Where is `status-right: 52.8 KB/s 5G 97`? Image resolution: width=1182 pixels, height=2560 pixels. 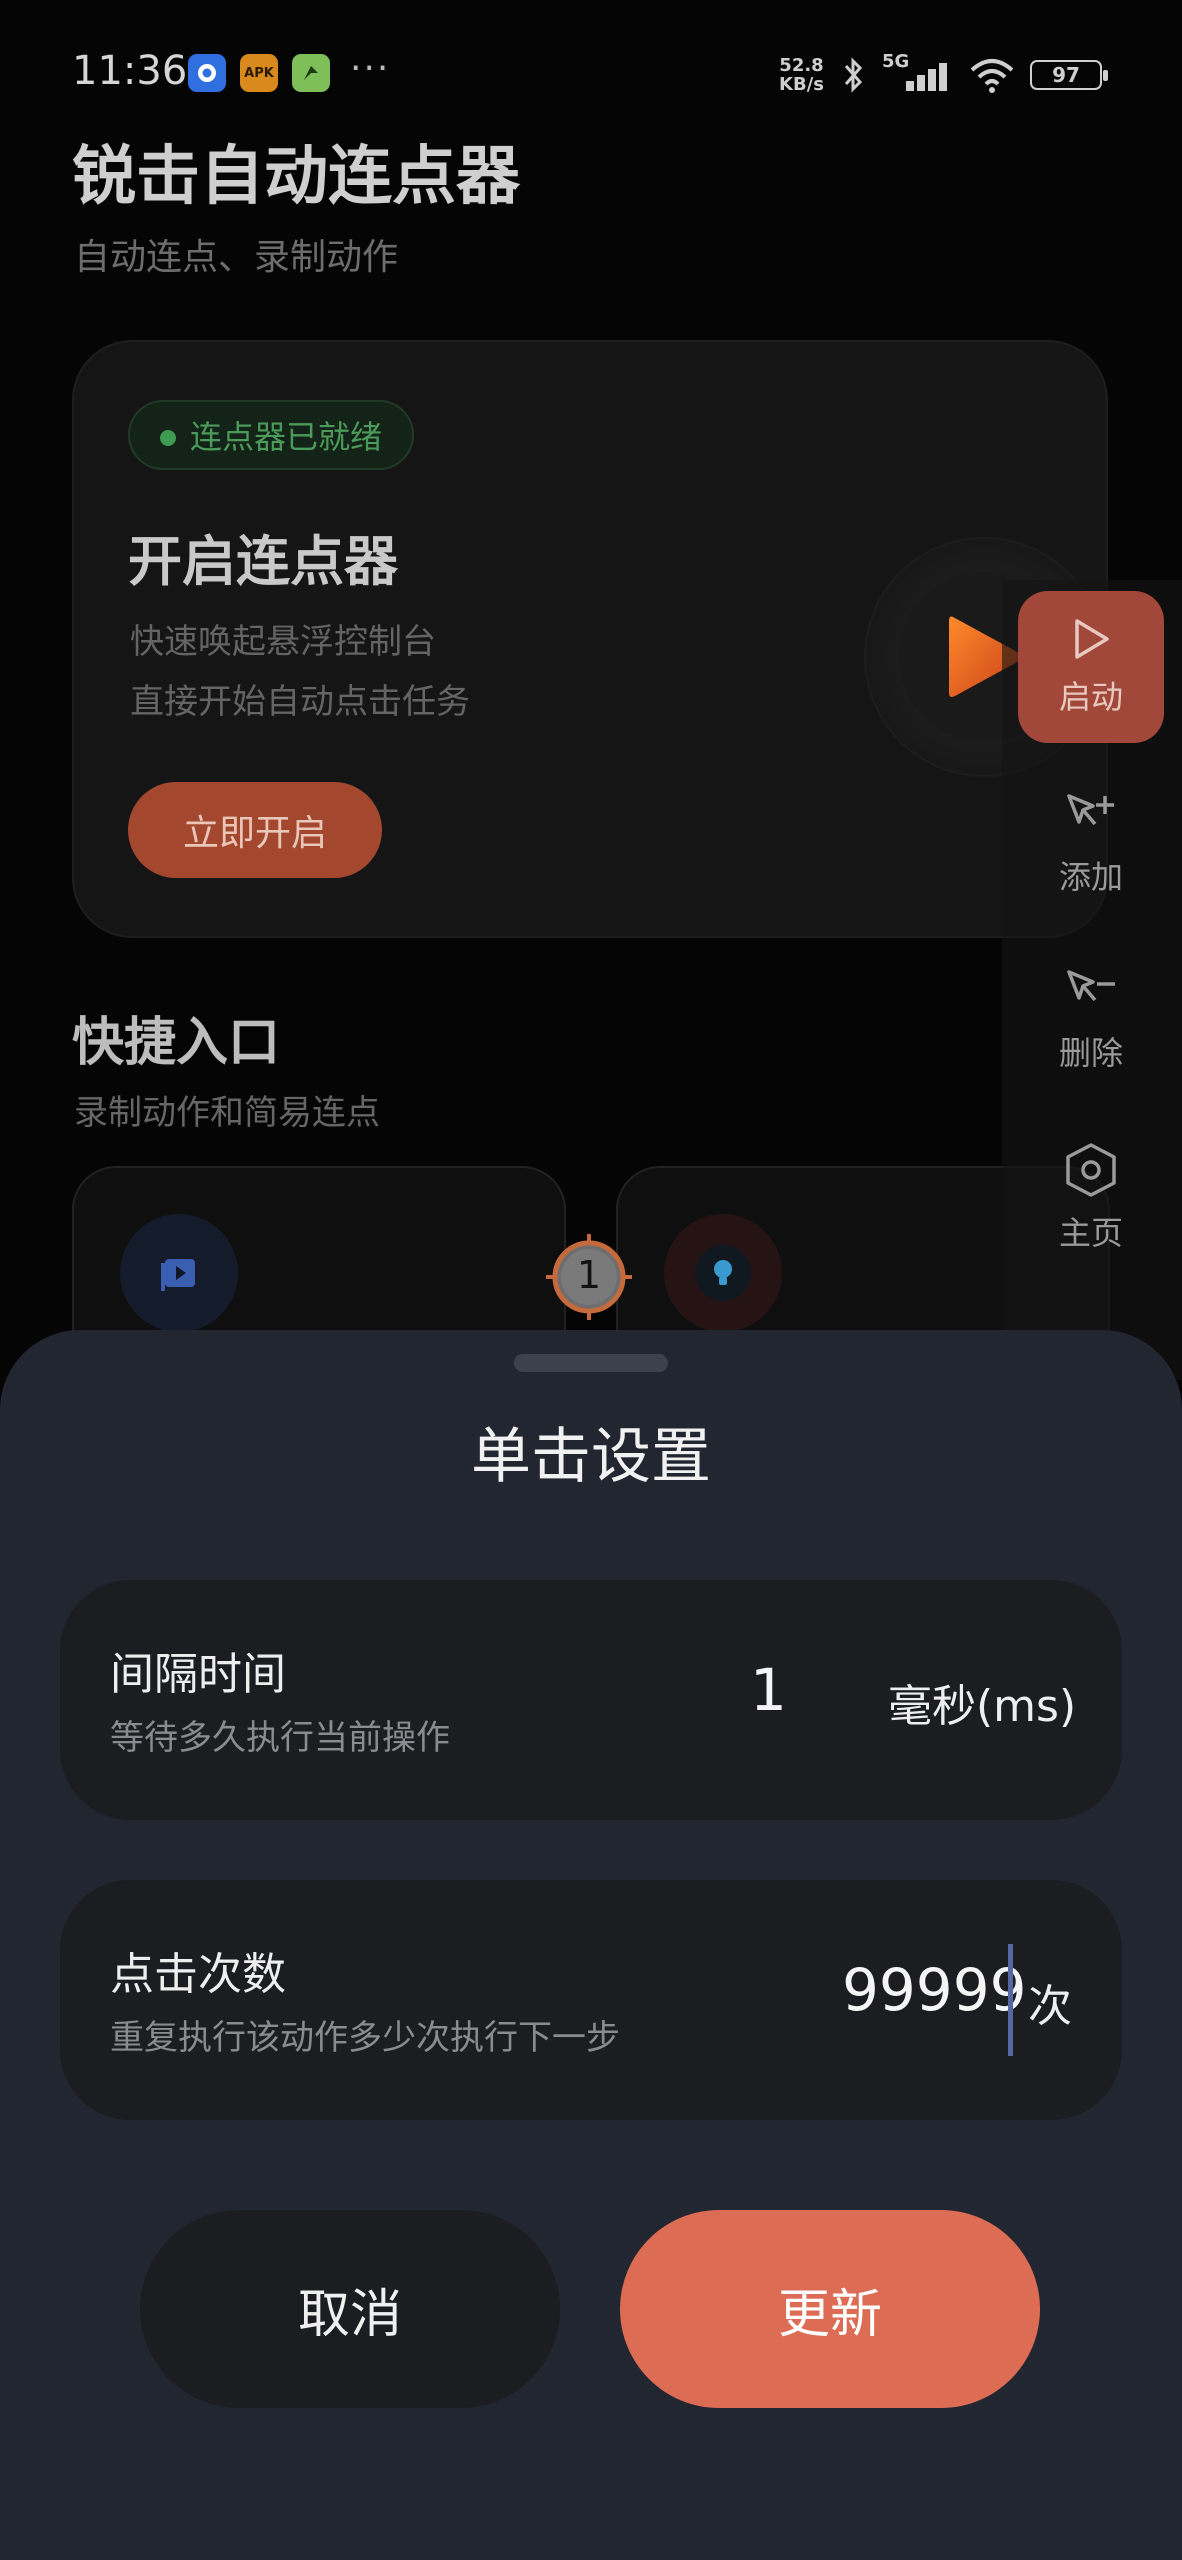 status-right: 52.8 KB/s 5G 97 is located at coordinates (943, 75).